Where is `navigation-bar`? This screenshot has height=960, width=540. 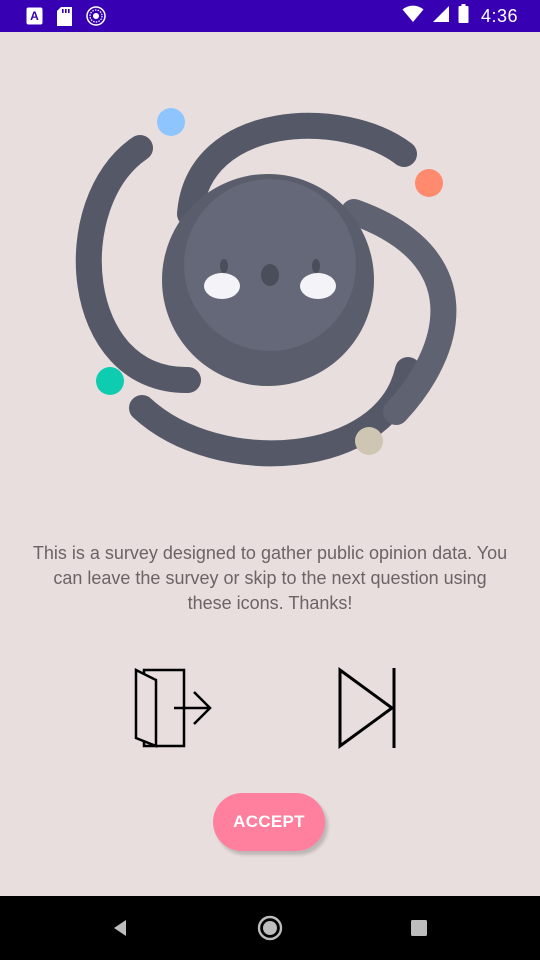
navigation-bar is located at coordinates (270, 928).